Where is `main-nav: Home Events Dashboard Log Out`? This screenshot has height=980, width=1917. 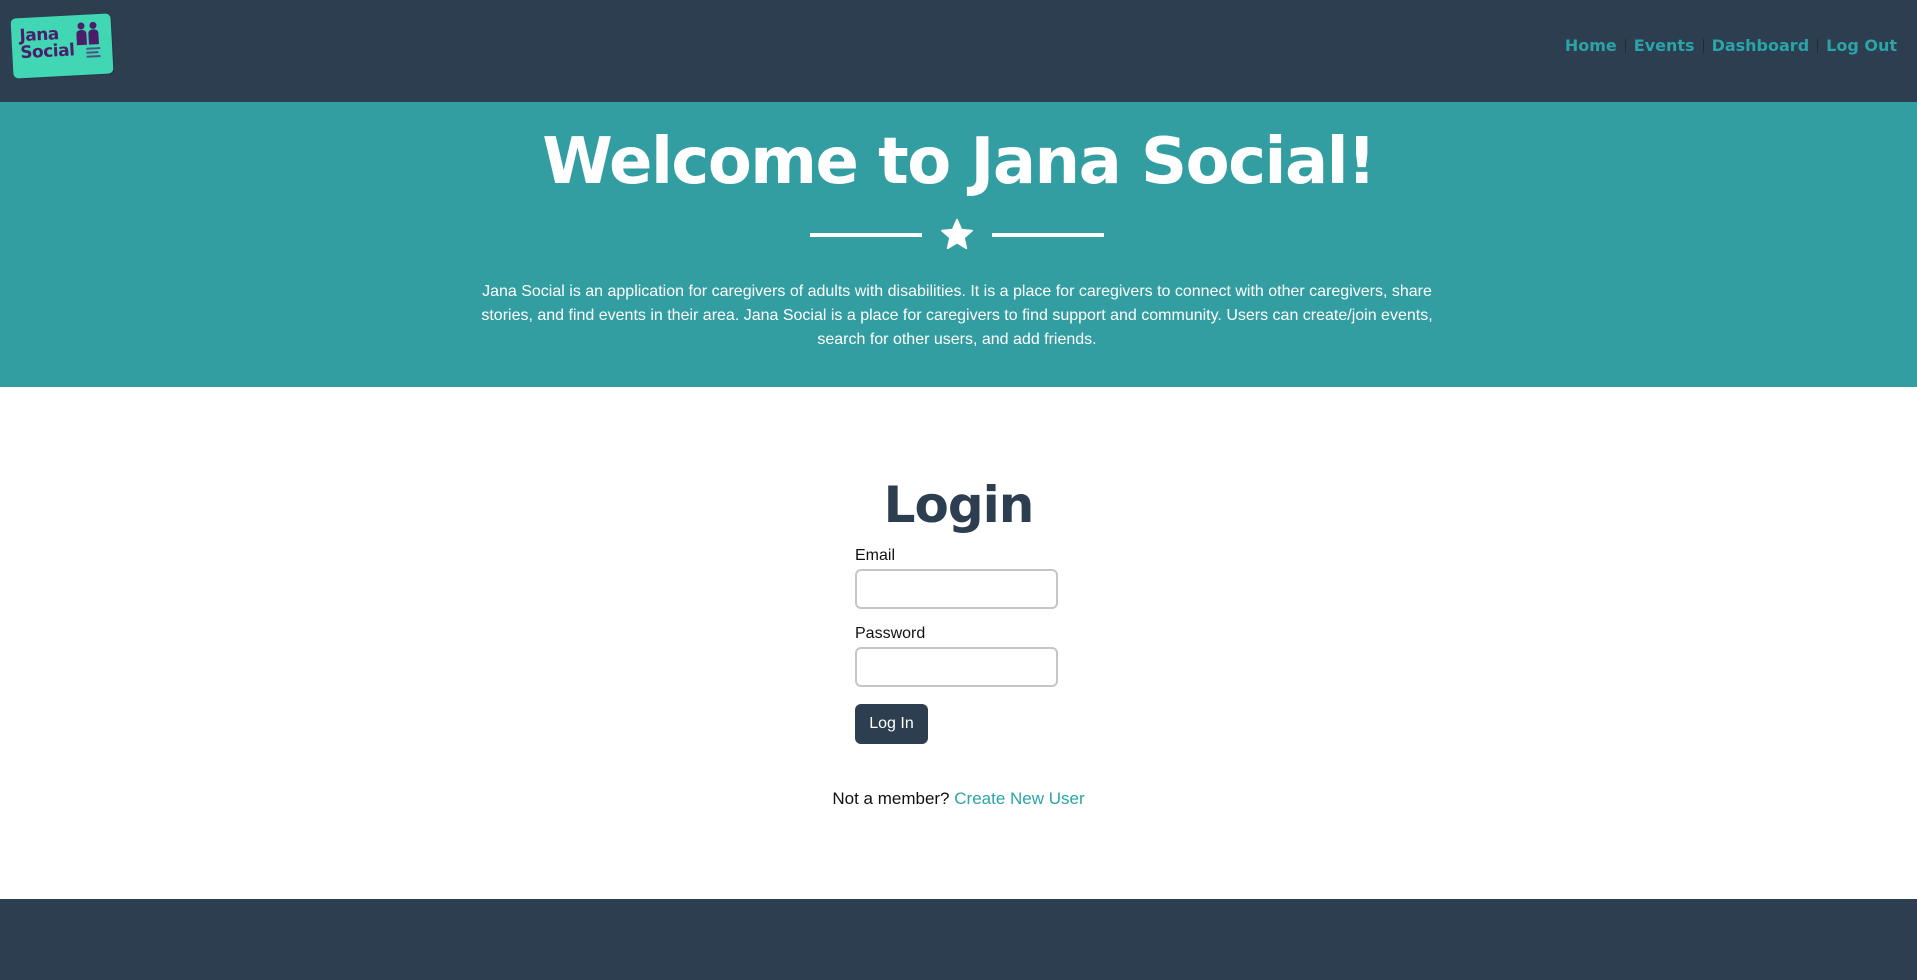 main-nav: Home Events Dashboard Log Out is located at coordinates (1731, 45).